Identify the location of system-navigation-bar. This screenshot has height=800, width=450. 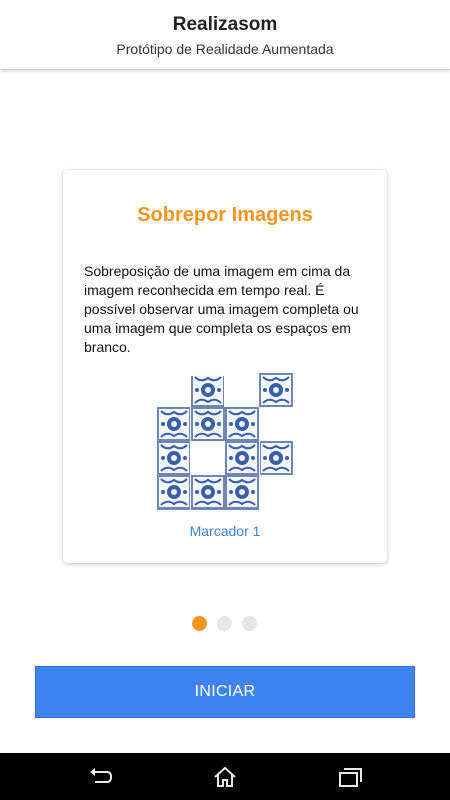
(225, 776).